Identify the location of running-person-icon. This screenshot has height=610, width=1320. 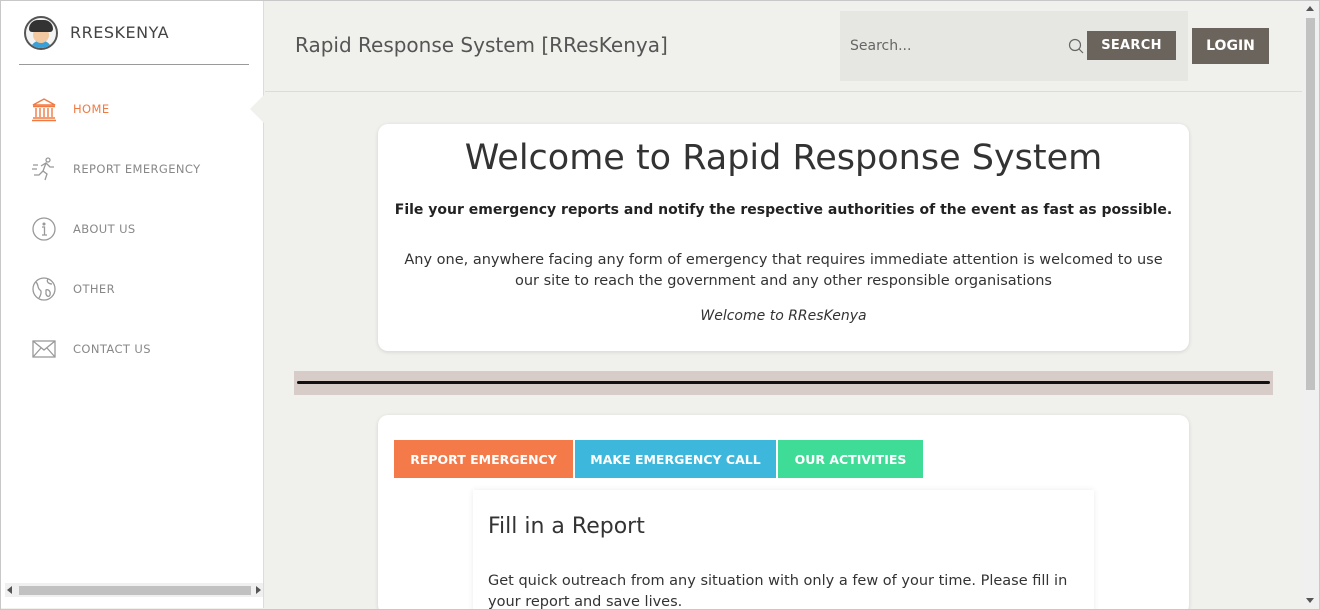
(44, 169).